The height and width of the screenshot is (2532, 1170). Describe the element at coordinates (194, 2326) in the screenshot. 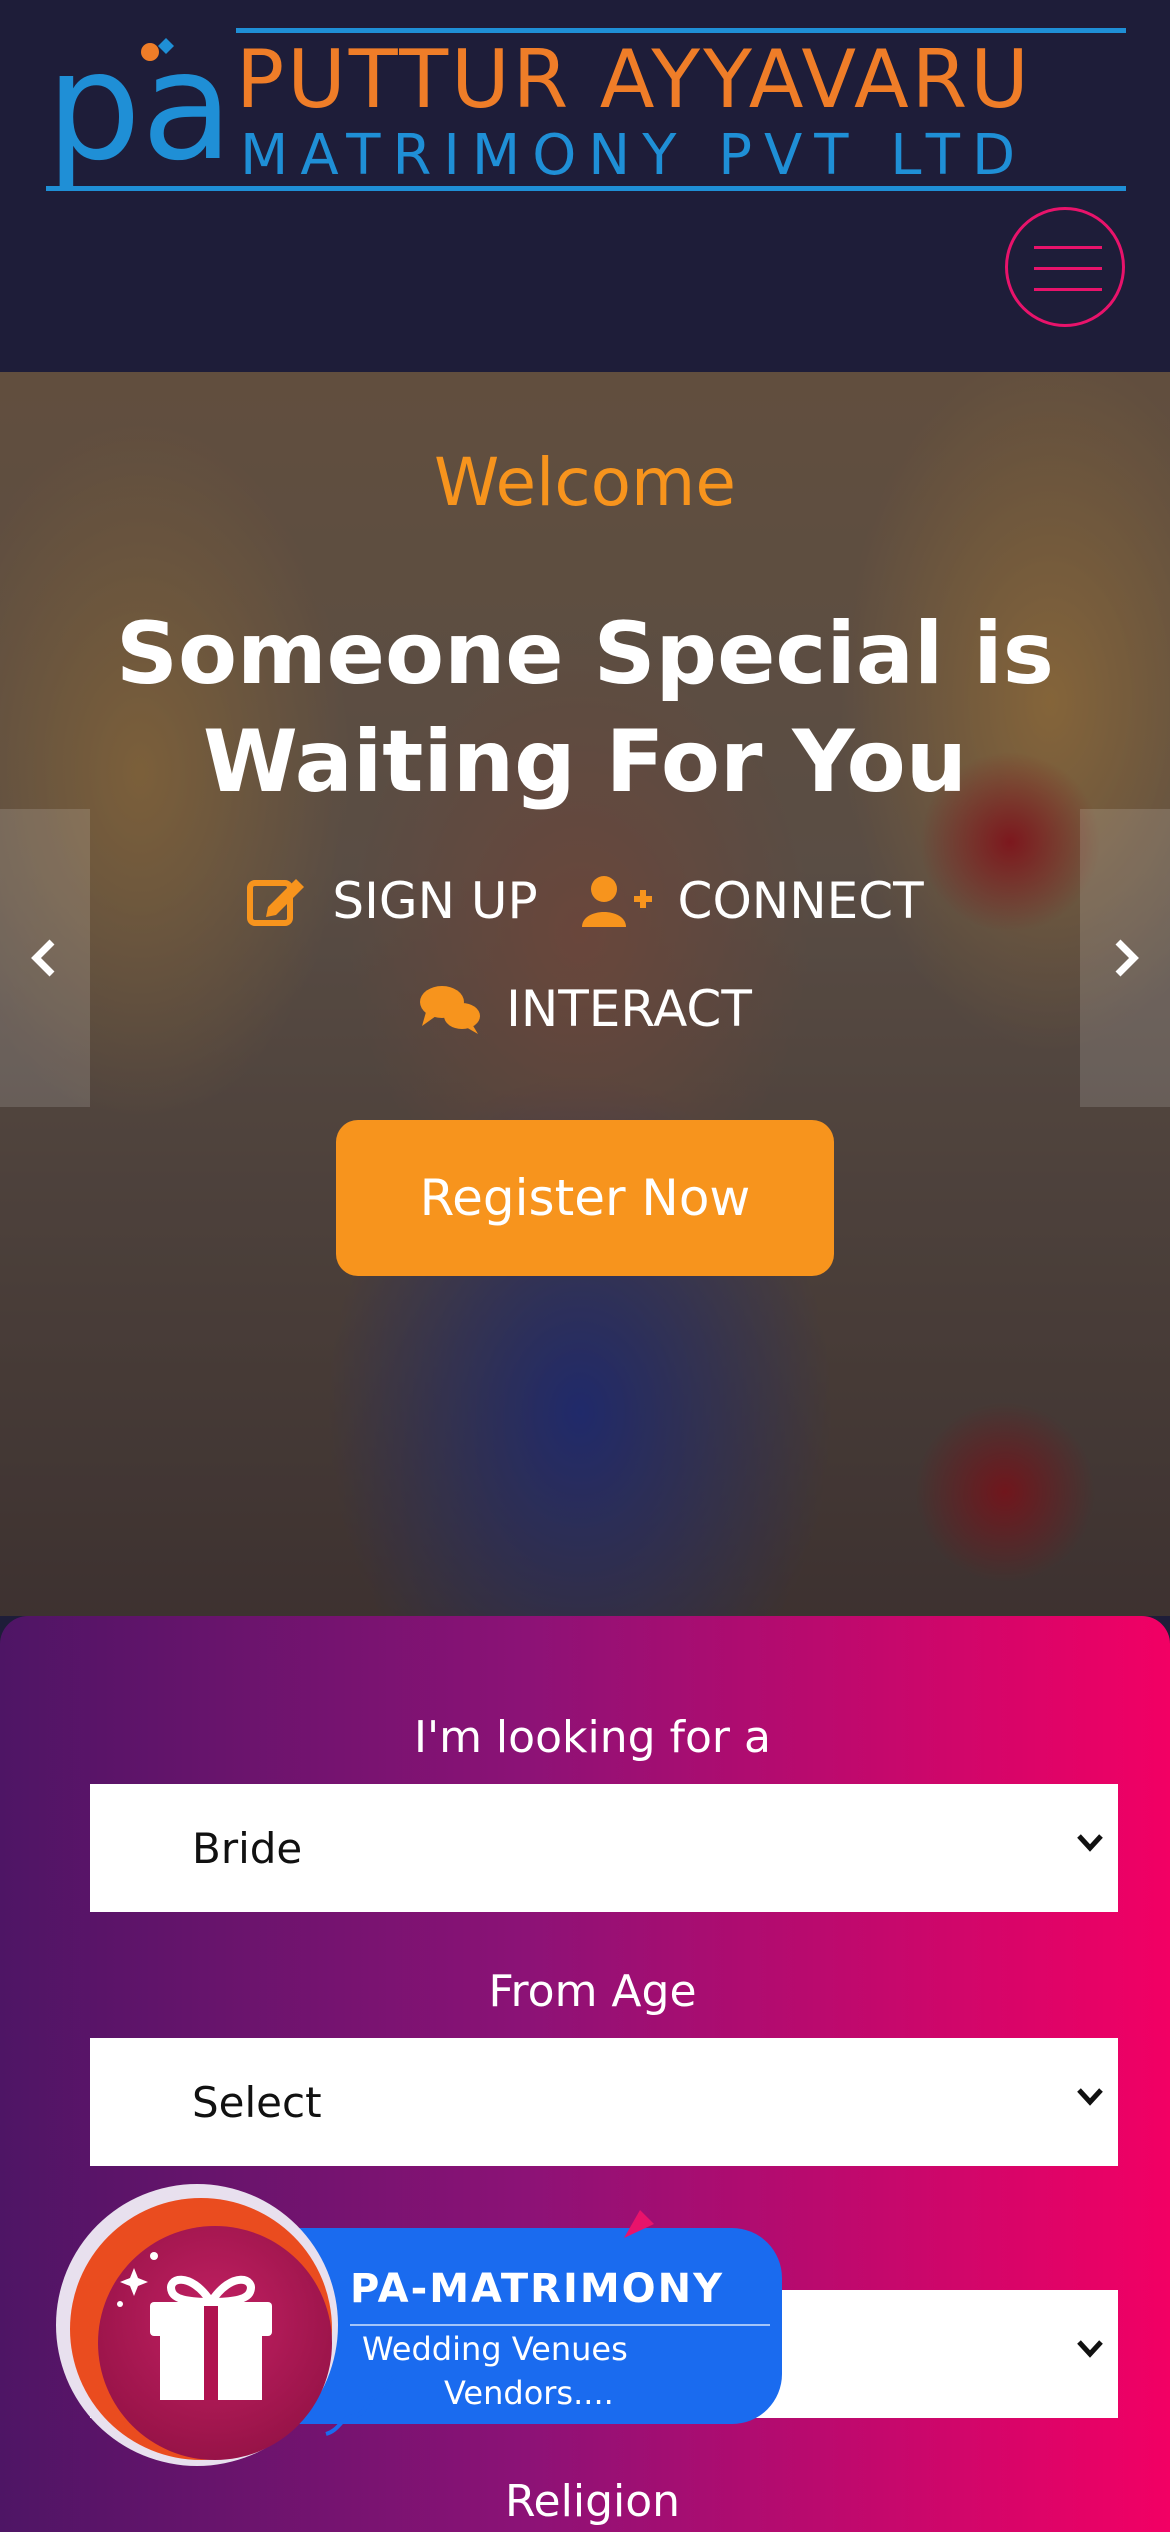

I see `gift-icon` at that location.